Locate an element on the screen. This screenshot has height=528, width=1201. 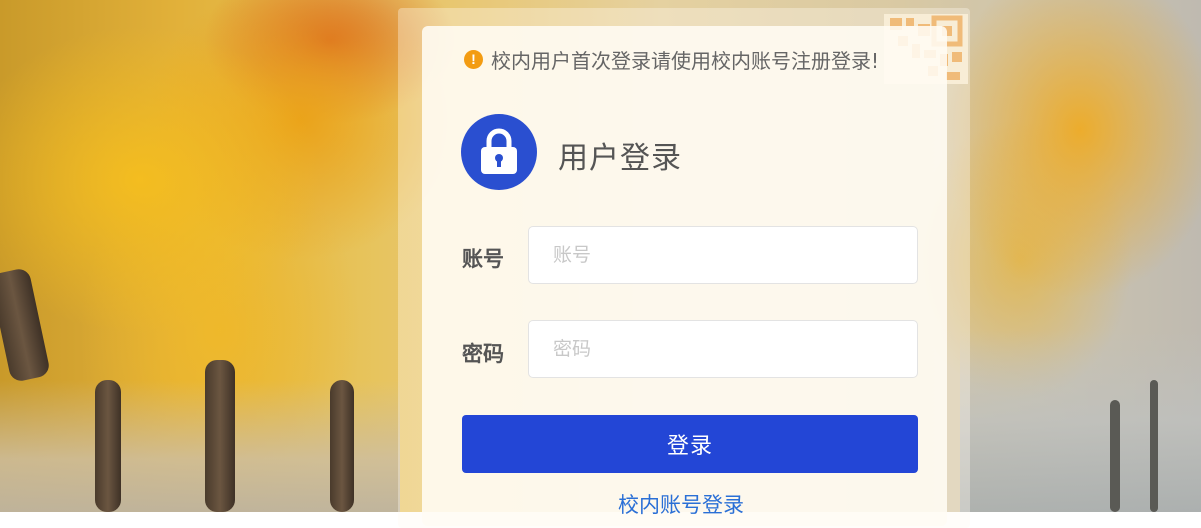
login-title: 用户登录 is located at coordinates (620, 158).